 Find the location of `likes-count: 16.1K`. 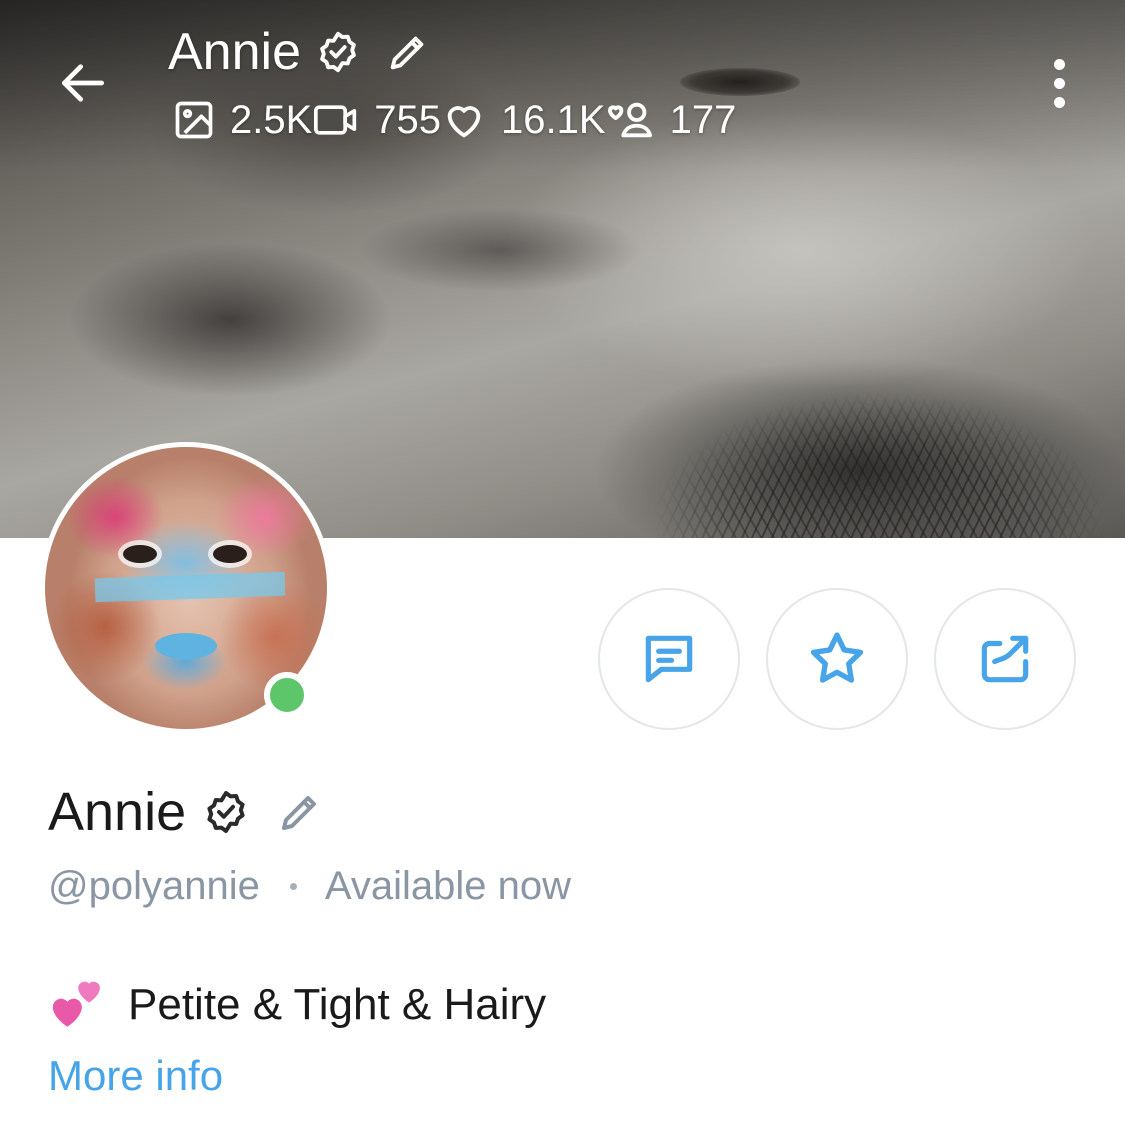

likes-count: 16.1K is located at coordinates (553, 119).